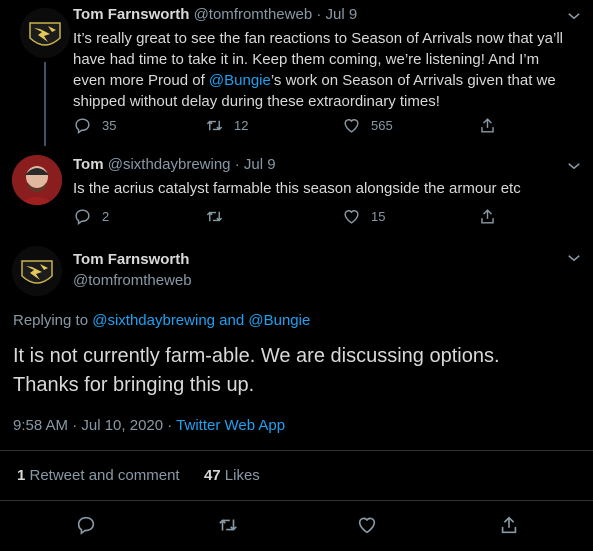 This screenshot has height=551, width=593. Describe the element at coordinates (91, 216) in the screenshot. I see `tweet2-reply-button: 2` at that location.